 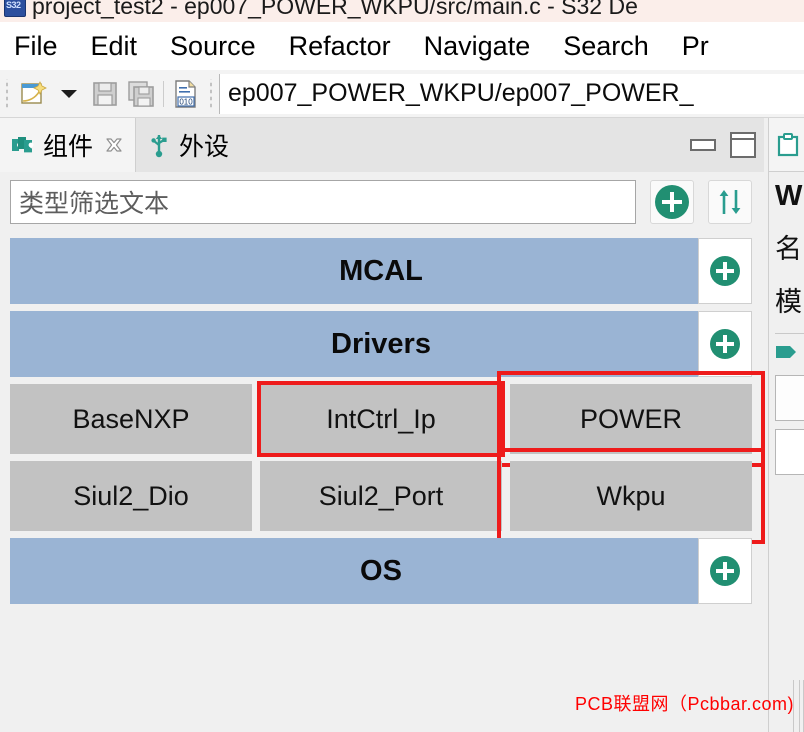 I want to click on component-tile-power: POWER, so click(x=631, y=419).